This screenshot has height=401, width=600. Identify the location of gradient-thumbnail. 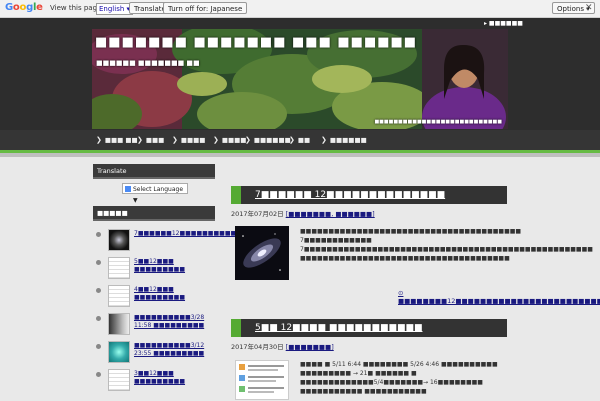
(119, 324).